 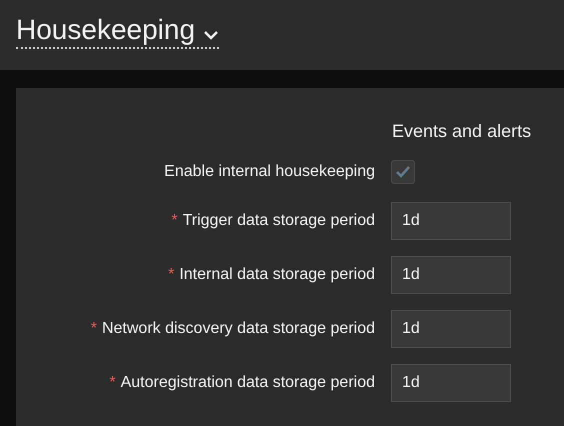 I want to click on field-label: * Autoregistration data storage period, so click(x=242, y=383).